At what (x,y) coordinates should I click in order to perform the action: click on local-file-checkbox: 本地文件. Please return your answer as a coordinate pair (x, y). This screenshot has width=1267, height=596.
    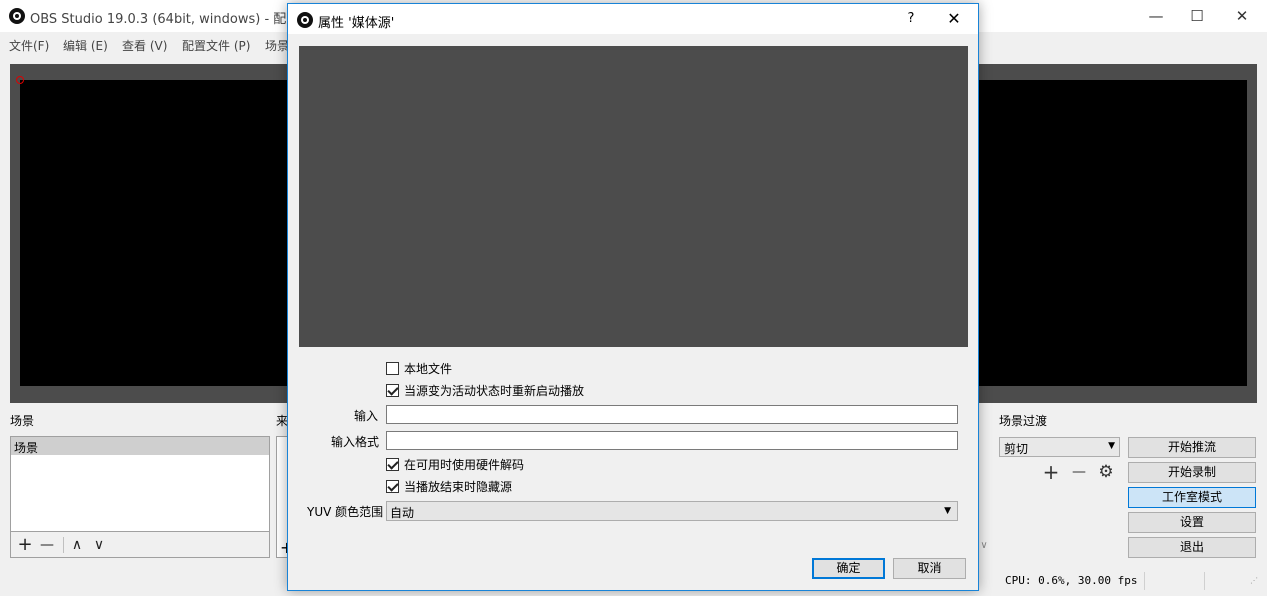
    Looking at the image, I should click on (419, 368).